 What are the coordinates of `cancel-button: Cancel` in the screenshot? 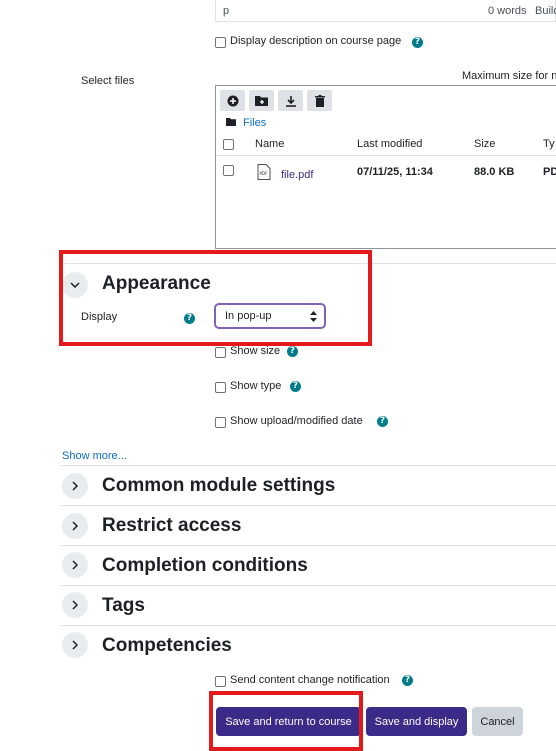 It's located at (497, 721).